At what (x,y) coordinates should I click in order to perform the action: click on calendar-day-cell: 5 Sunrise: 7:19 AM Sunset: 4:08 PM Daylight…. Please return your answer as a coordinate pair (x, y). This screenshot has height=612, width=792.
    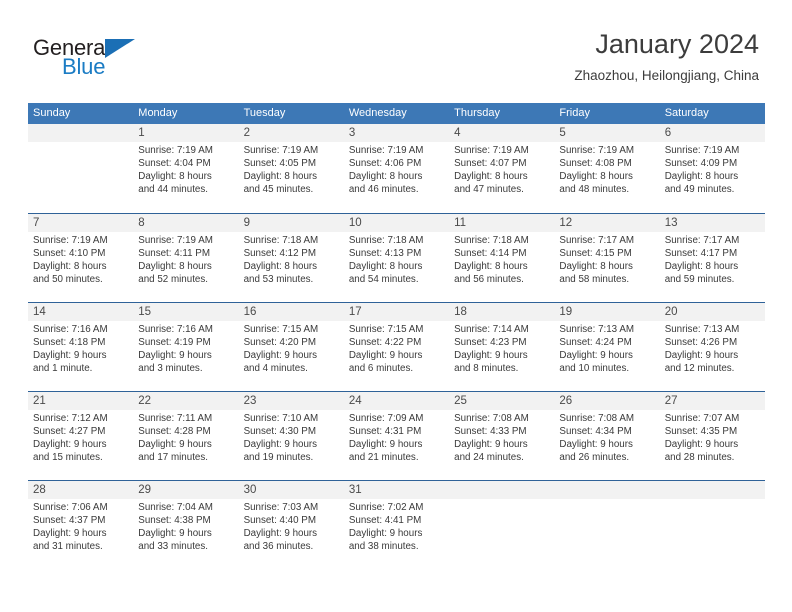
    Looking at the image, I should click on (607, 168).